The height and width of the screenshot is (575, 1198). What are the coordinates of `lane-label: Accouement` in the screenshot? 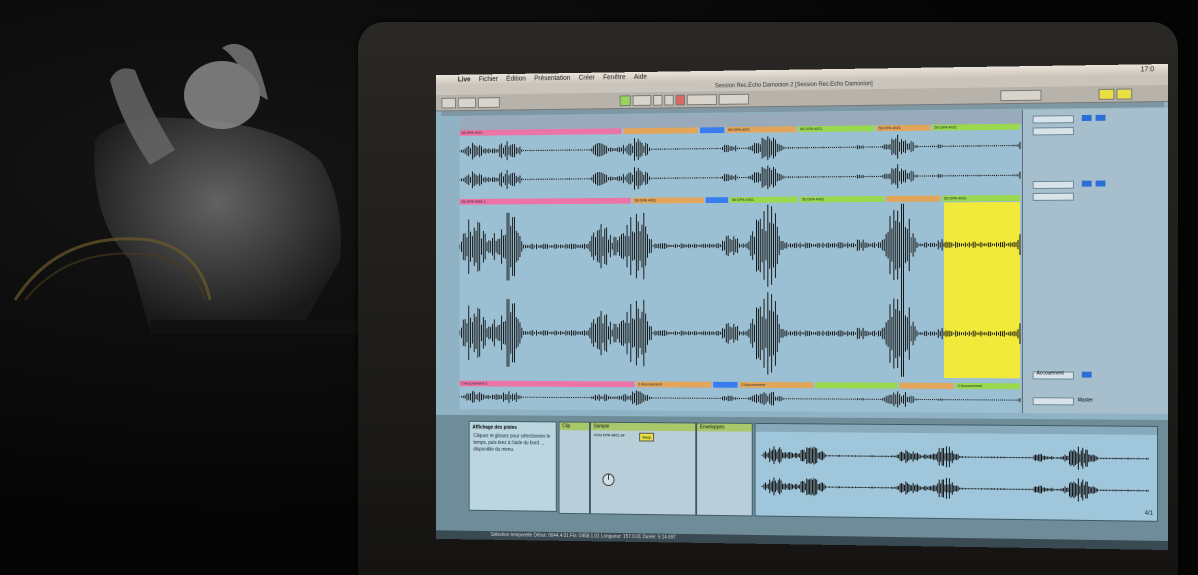 It's located at (1050, 373).